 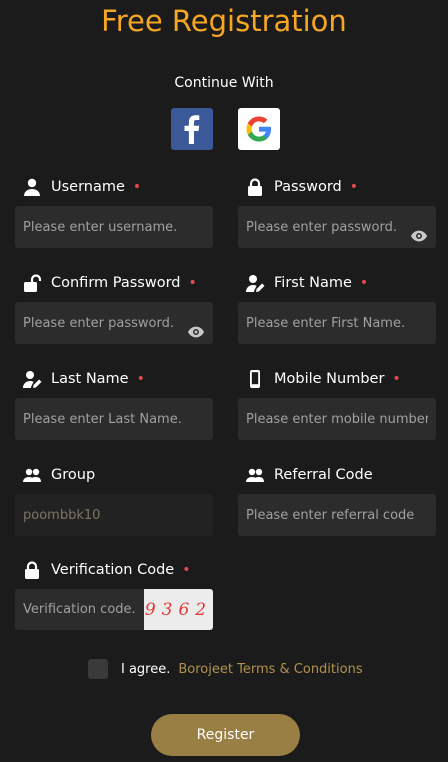 I want to click on referral-code-field-group: Referral Code, so click(x=337, y=500).